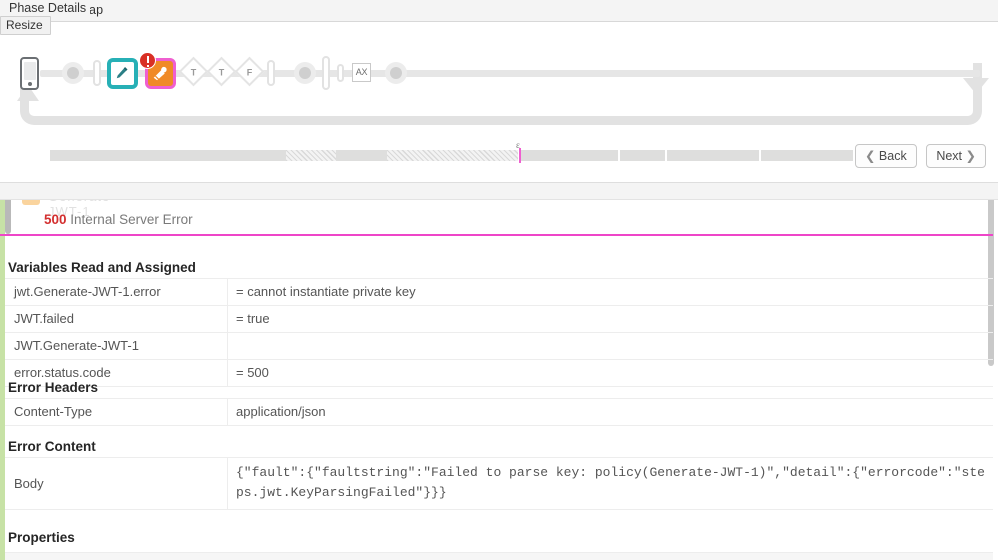 The image size is (998, 560). What do you see at coordinates (55, 219) in the screenshot?
I see `status-code: 500` at bounding box center [55, 219].